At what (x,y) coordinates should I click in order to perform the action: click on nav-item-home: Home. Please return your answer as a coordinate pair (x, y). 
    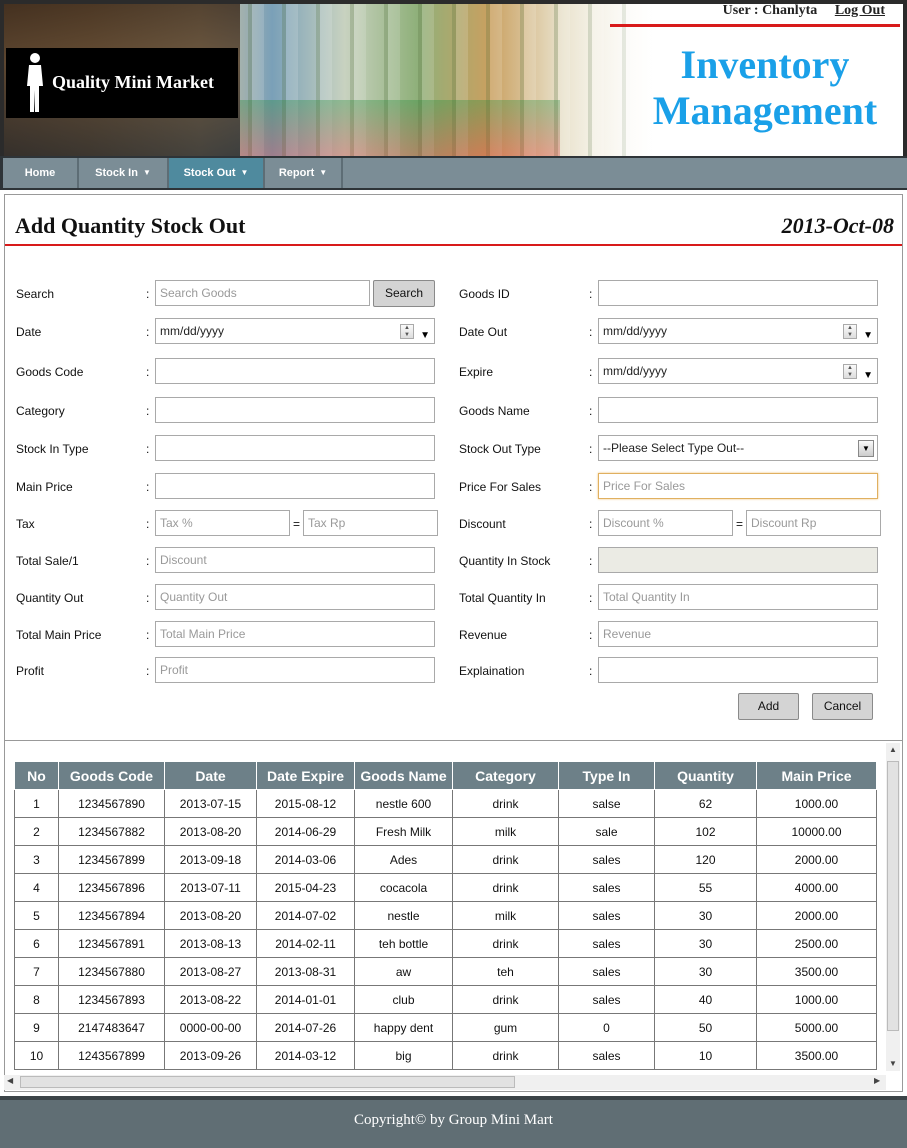
    Looking at the image, I should click on (41, 173).